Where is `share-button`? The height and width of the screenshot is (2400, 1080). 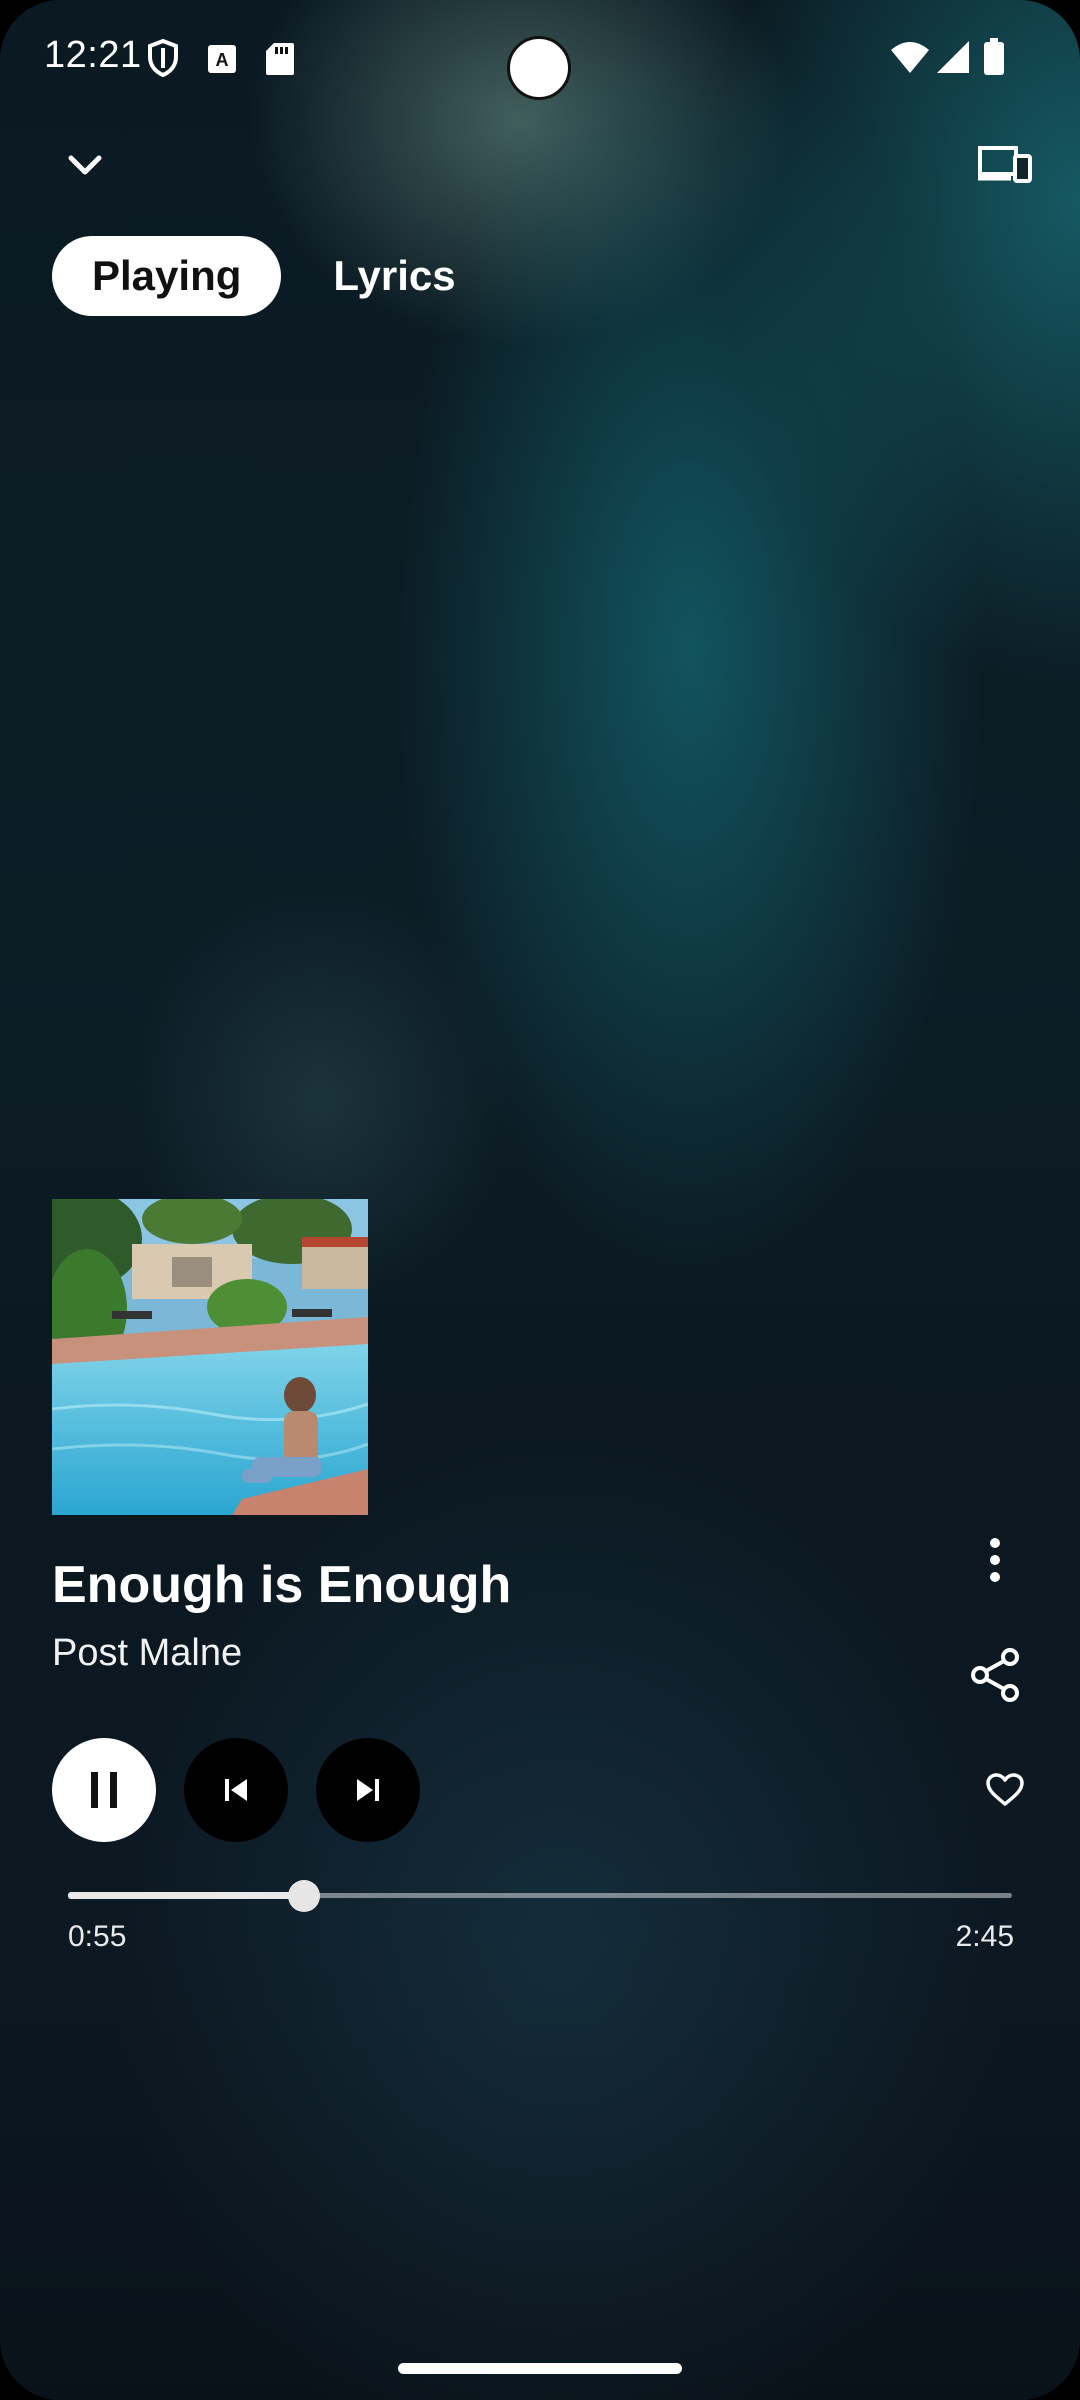 share-button is located at coordinates (995, 1675).